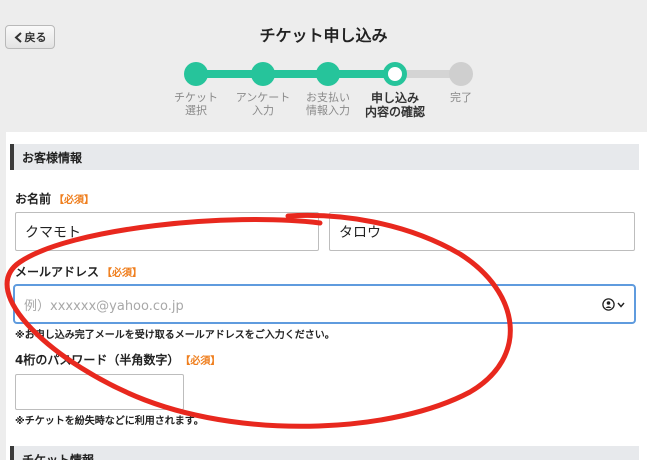  I want to click on first-name-value: タロウ, so click(360, 232).